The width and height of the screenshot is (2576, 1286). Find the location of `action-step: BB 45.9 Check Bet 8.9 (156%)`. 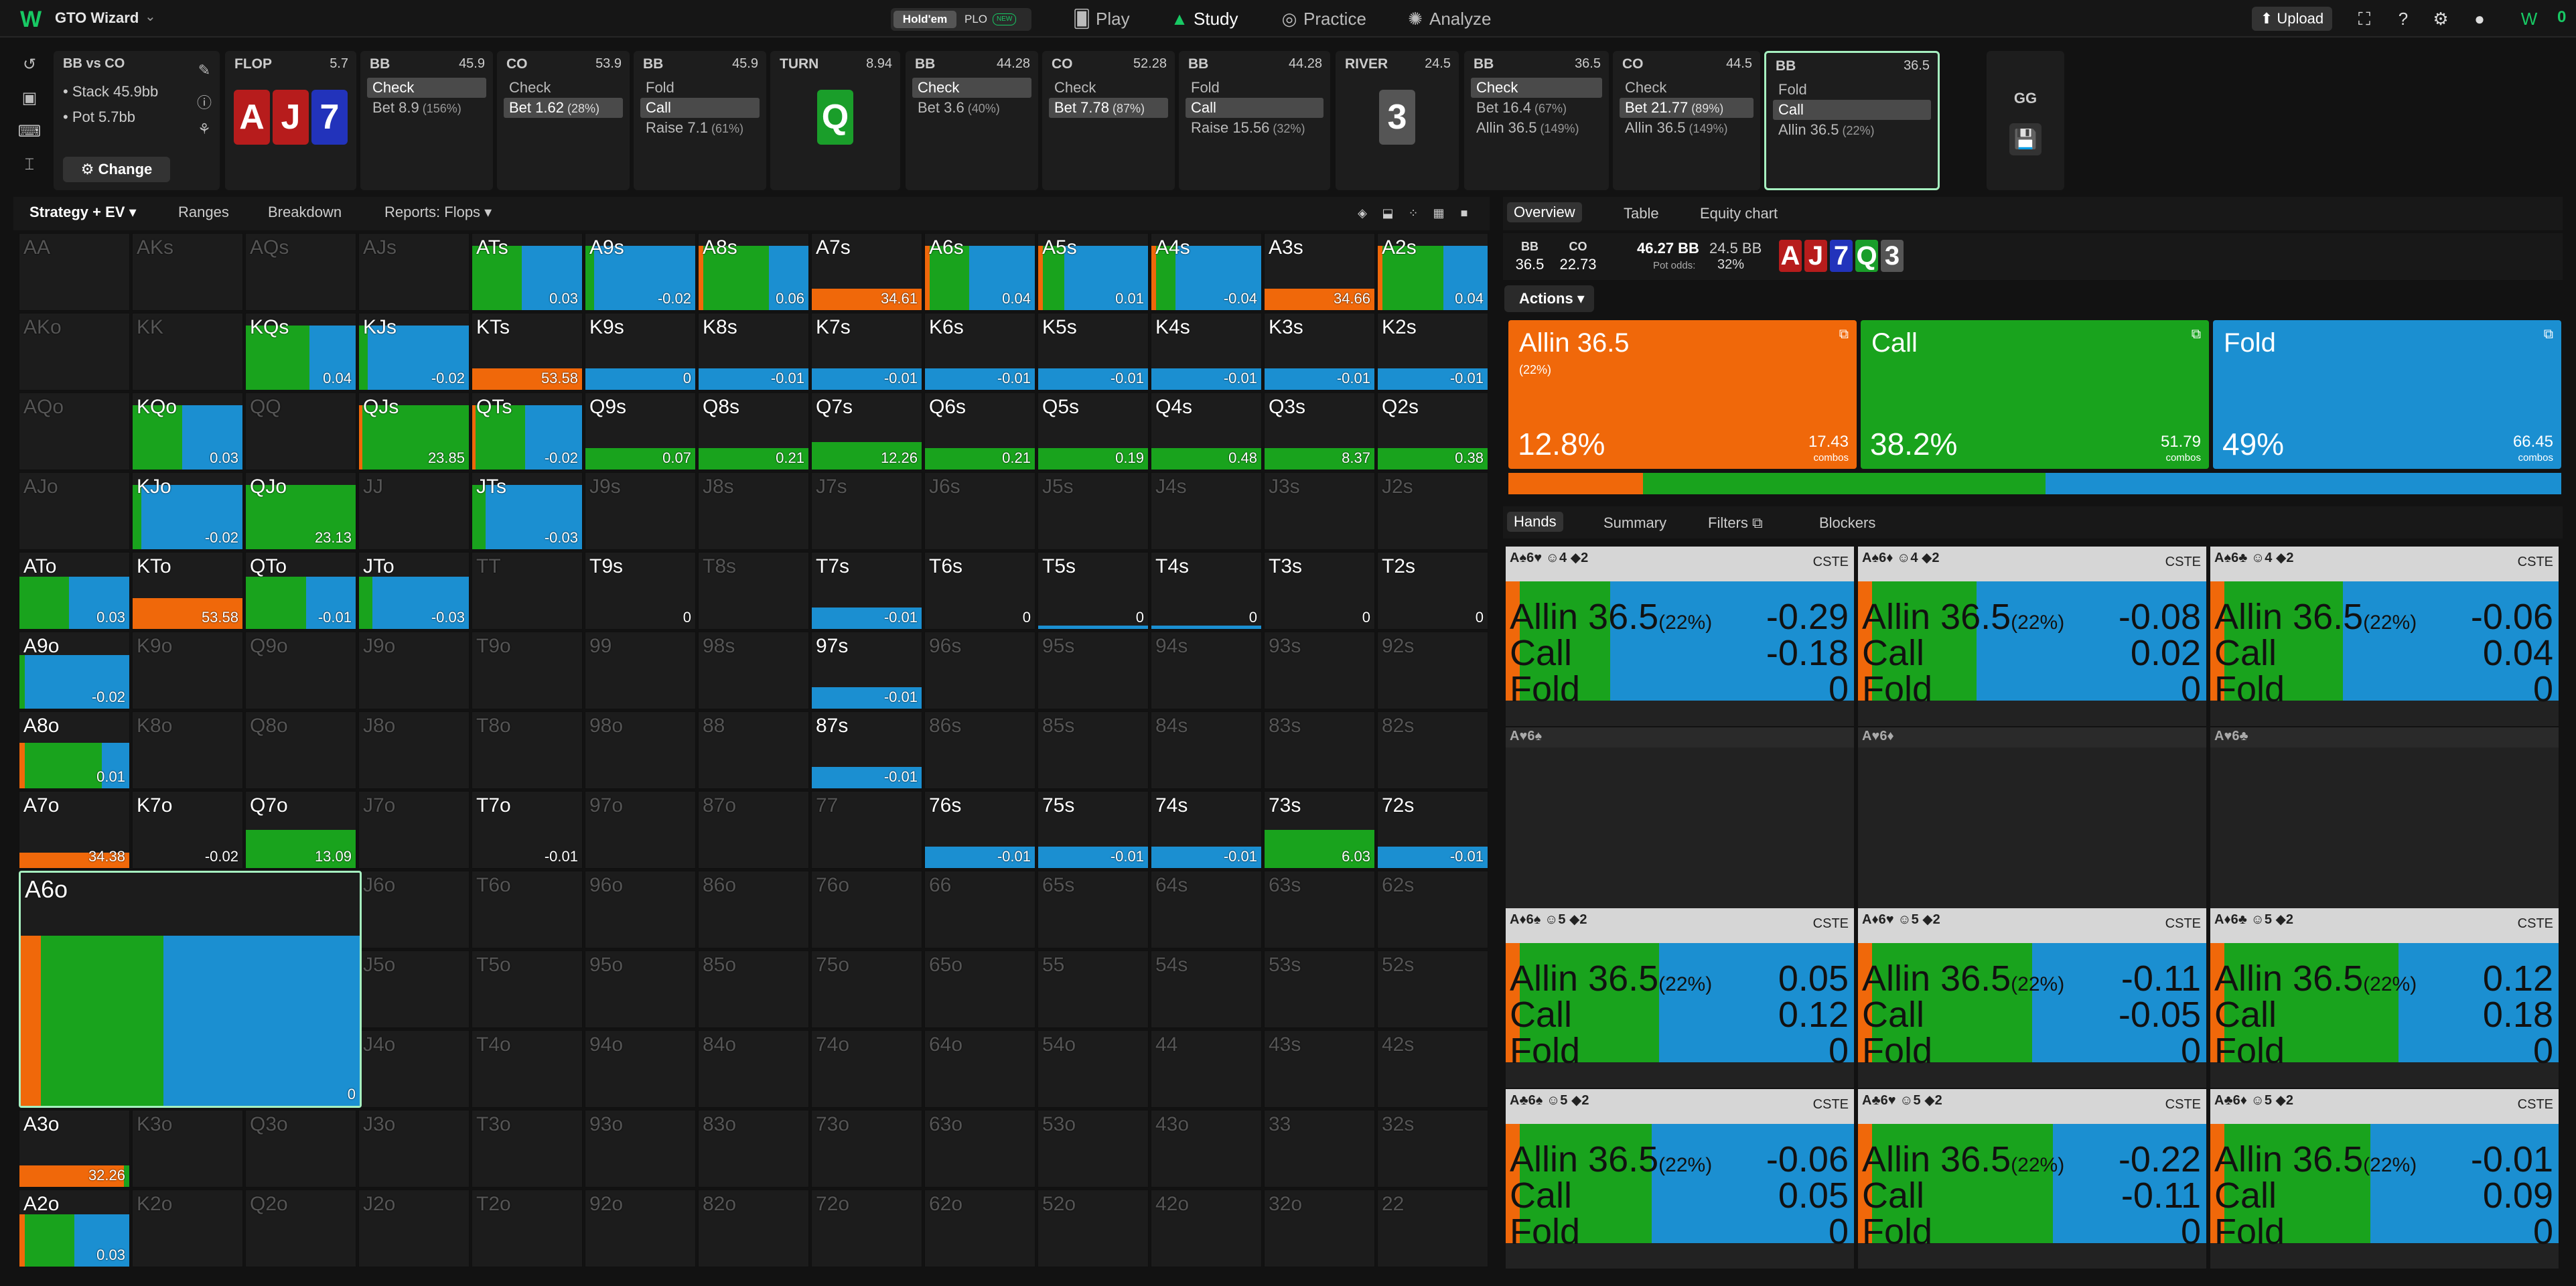

action-step: BB 45.9 Check Bet 8.9 (156%) is located at coordinates (426, 120).